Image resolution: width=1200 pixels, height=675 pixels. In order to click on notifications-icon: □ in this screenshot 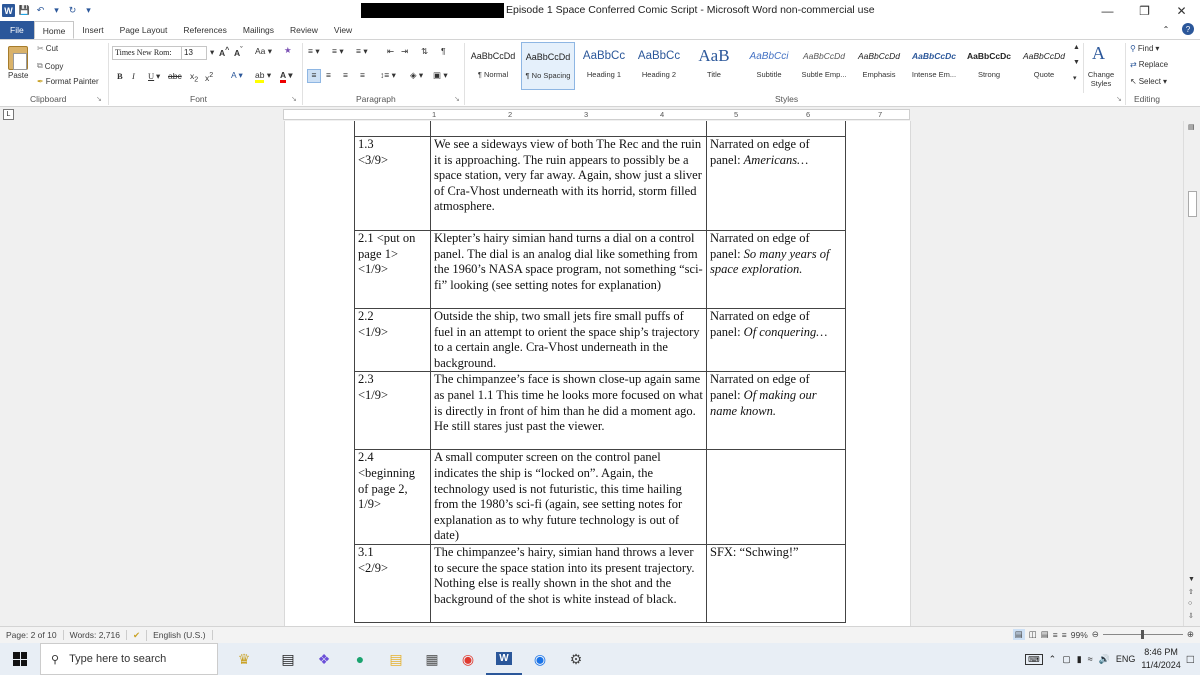, I will do `click(1190, 659)`.